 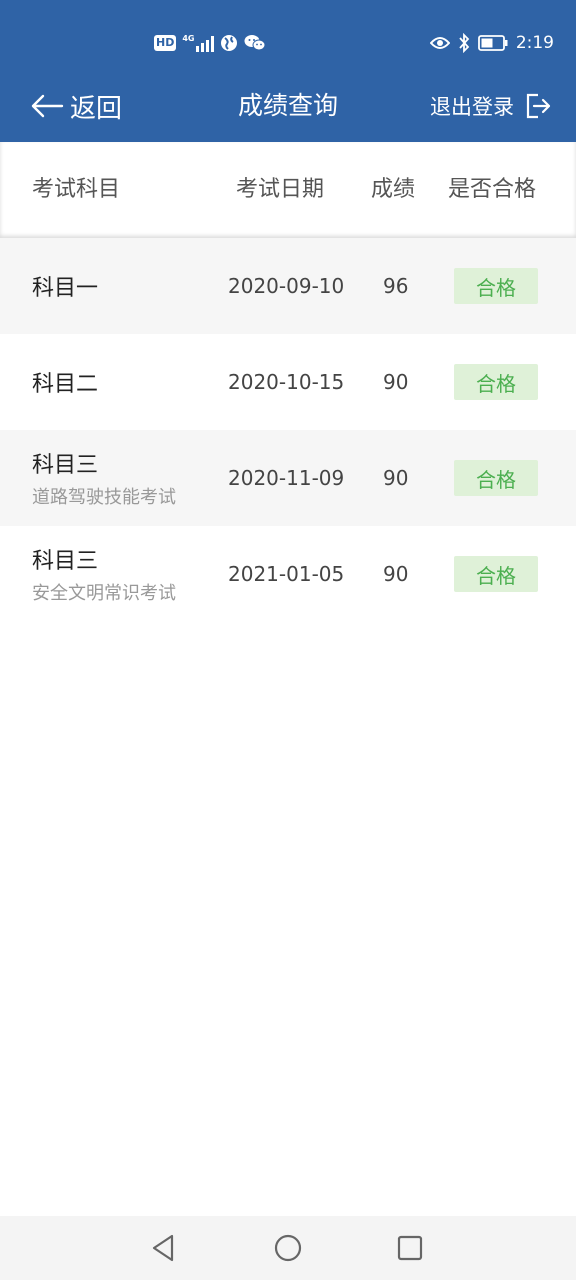 What do you see at coordinates (492, 189) in the screenshot?
I see `column-header-pass: 是否合格` at bounding box center [492, 189].